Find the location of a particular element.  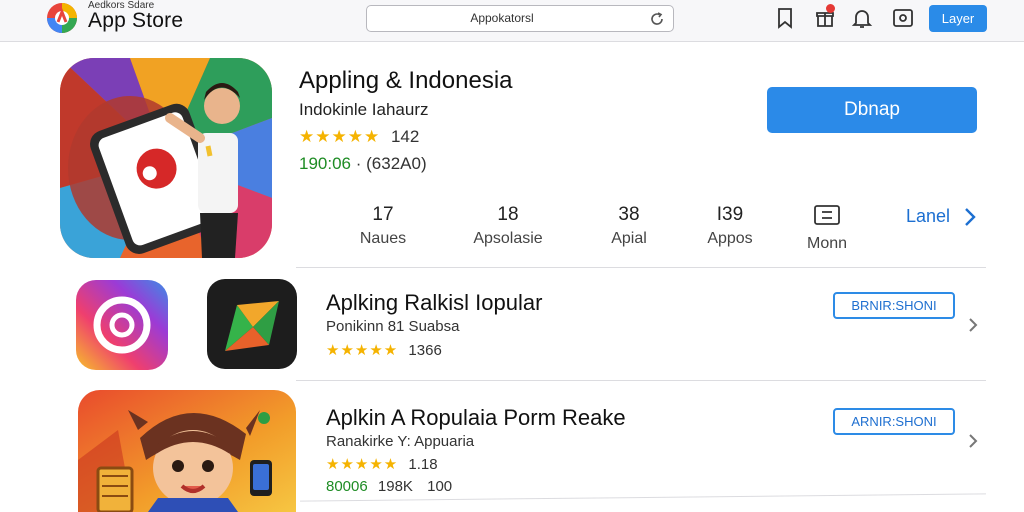

list-app-icon-game is located at coordinates (187, 451).